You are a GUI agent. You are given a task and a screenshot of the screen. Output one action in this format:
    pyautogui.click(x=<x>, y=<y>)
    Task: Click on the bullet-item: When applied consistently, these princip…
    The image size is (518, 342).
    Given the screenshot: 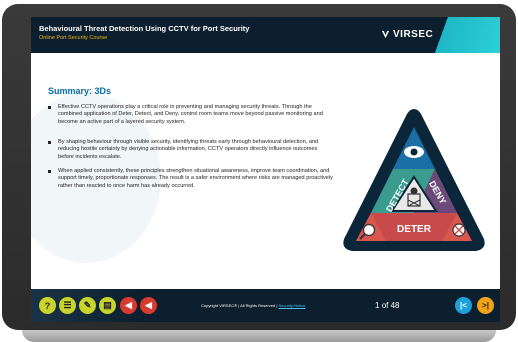 What is the action you would take?
    pyautogui.click(x=190, y=179)
    